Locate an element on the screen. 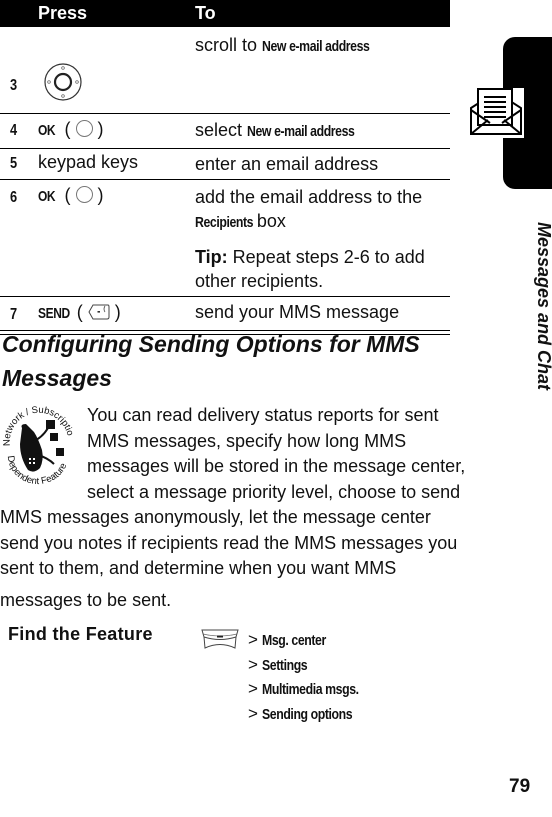 Image resolution: width=552 pixels, height=817 pixels. menu-path-item: > Multimedia msgs. is located at coordinates (308, 689).